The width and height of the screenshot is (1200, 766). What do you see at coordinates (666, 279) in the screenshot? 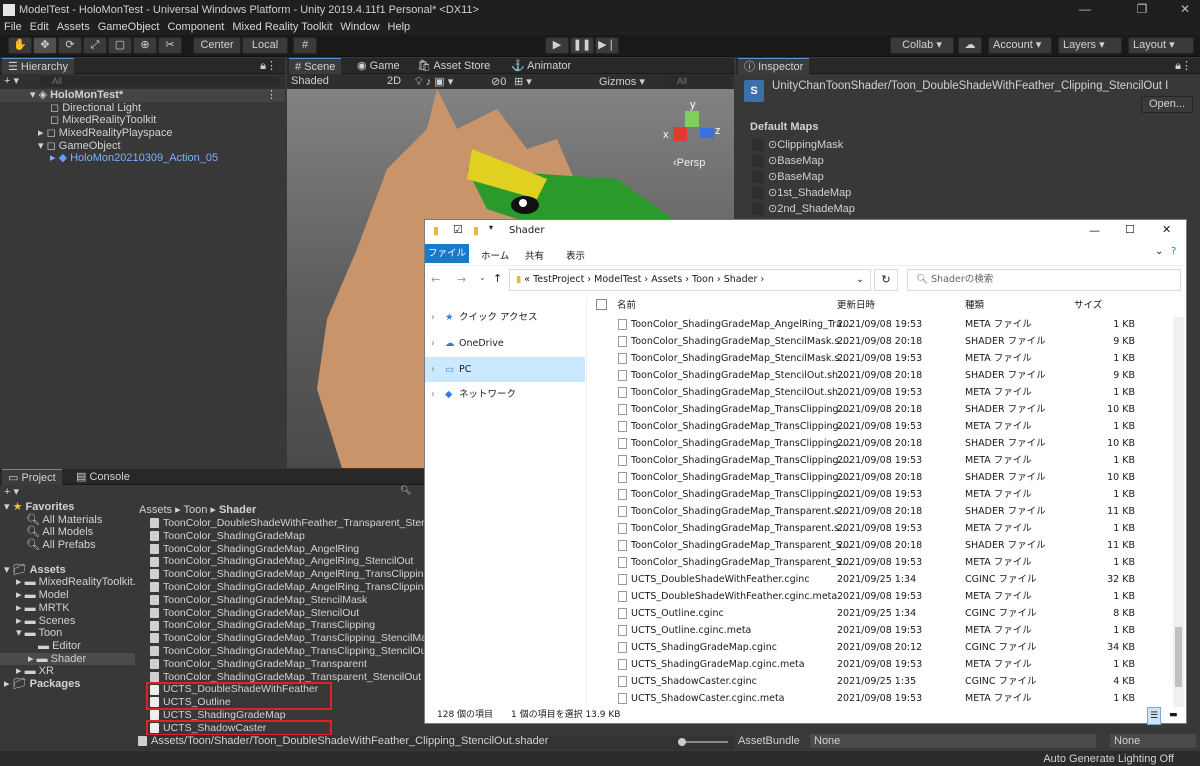
I see `path-segment: Assets` at bounding box center [666, 279].